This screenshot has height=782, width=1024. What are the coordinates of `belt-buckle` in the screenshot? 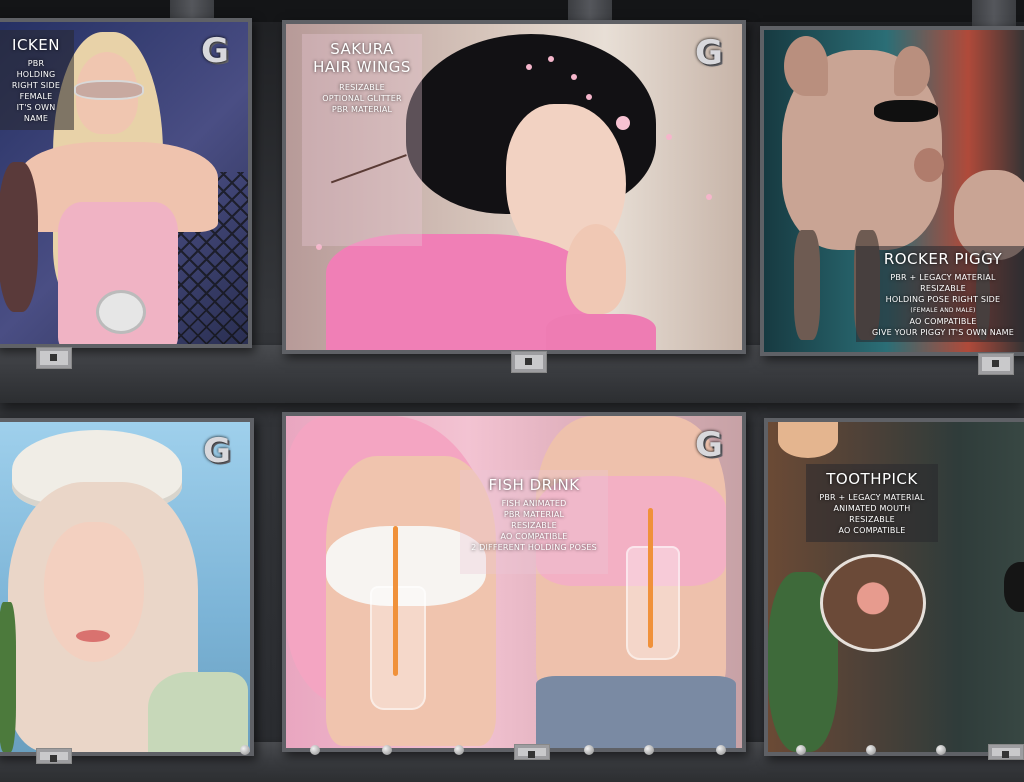 It's located at (121, 312).